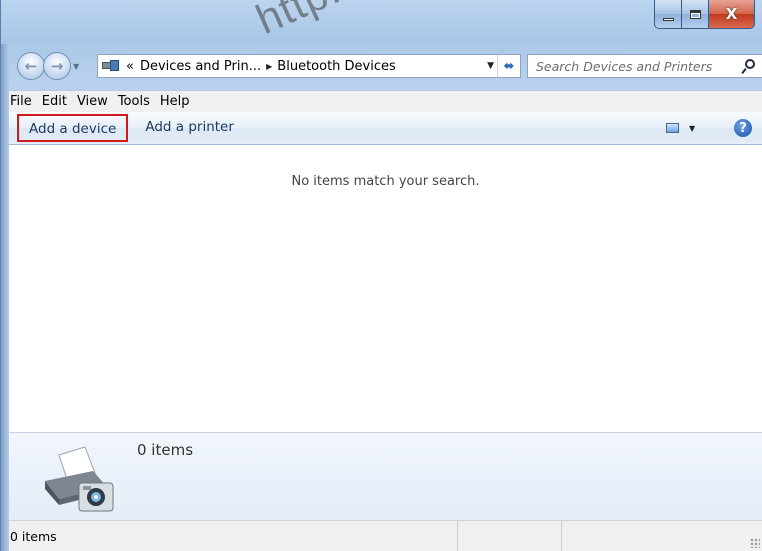  I want to click on window-left-border, so click(5, 297).